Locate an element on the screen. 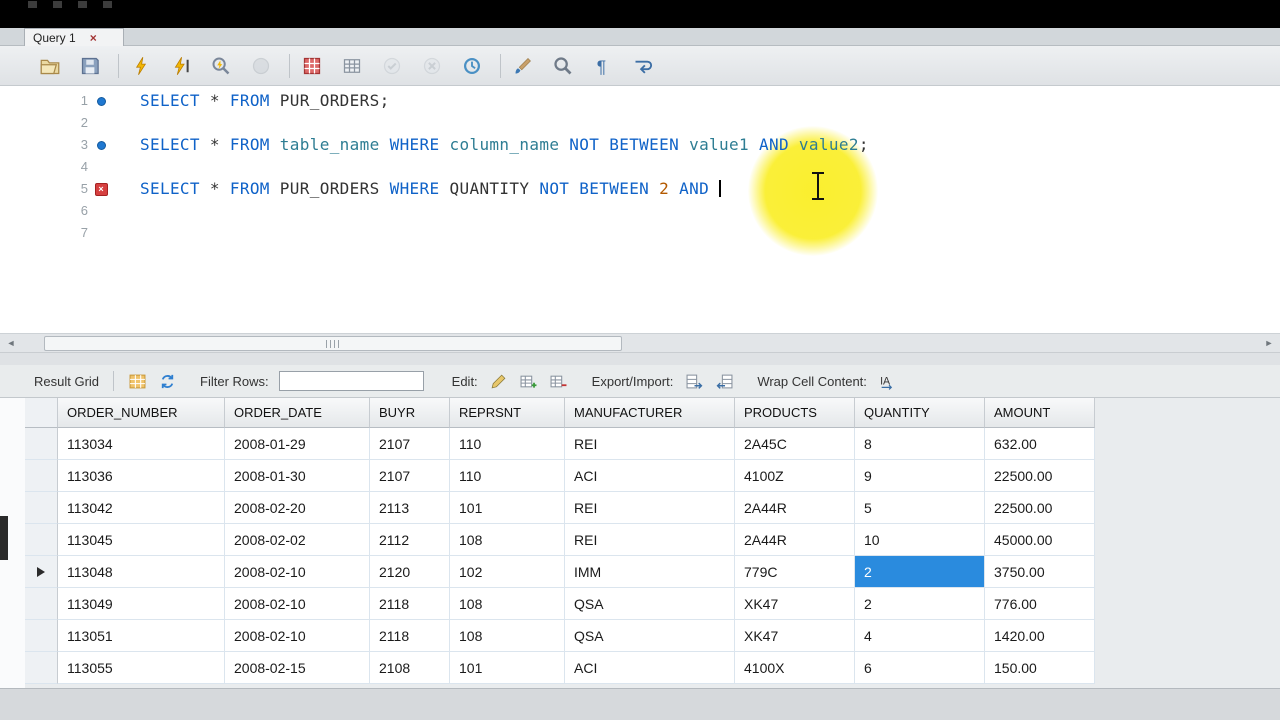 The width and height of the screenshot is (1280, 720). table-cell: 113042 is located at coordinates (141, 508).